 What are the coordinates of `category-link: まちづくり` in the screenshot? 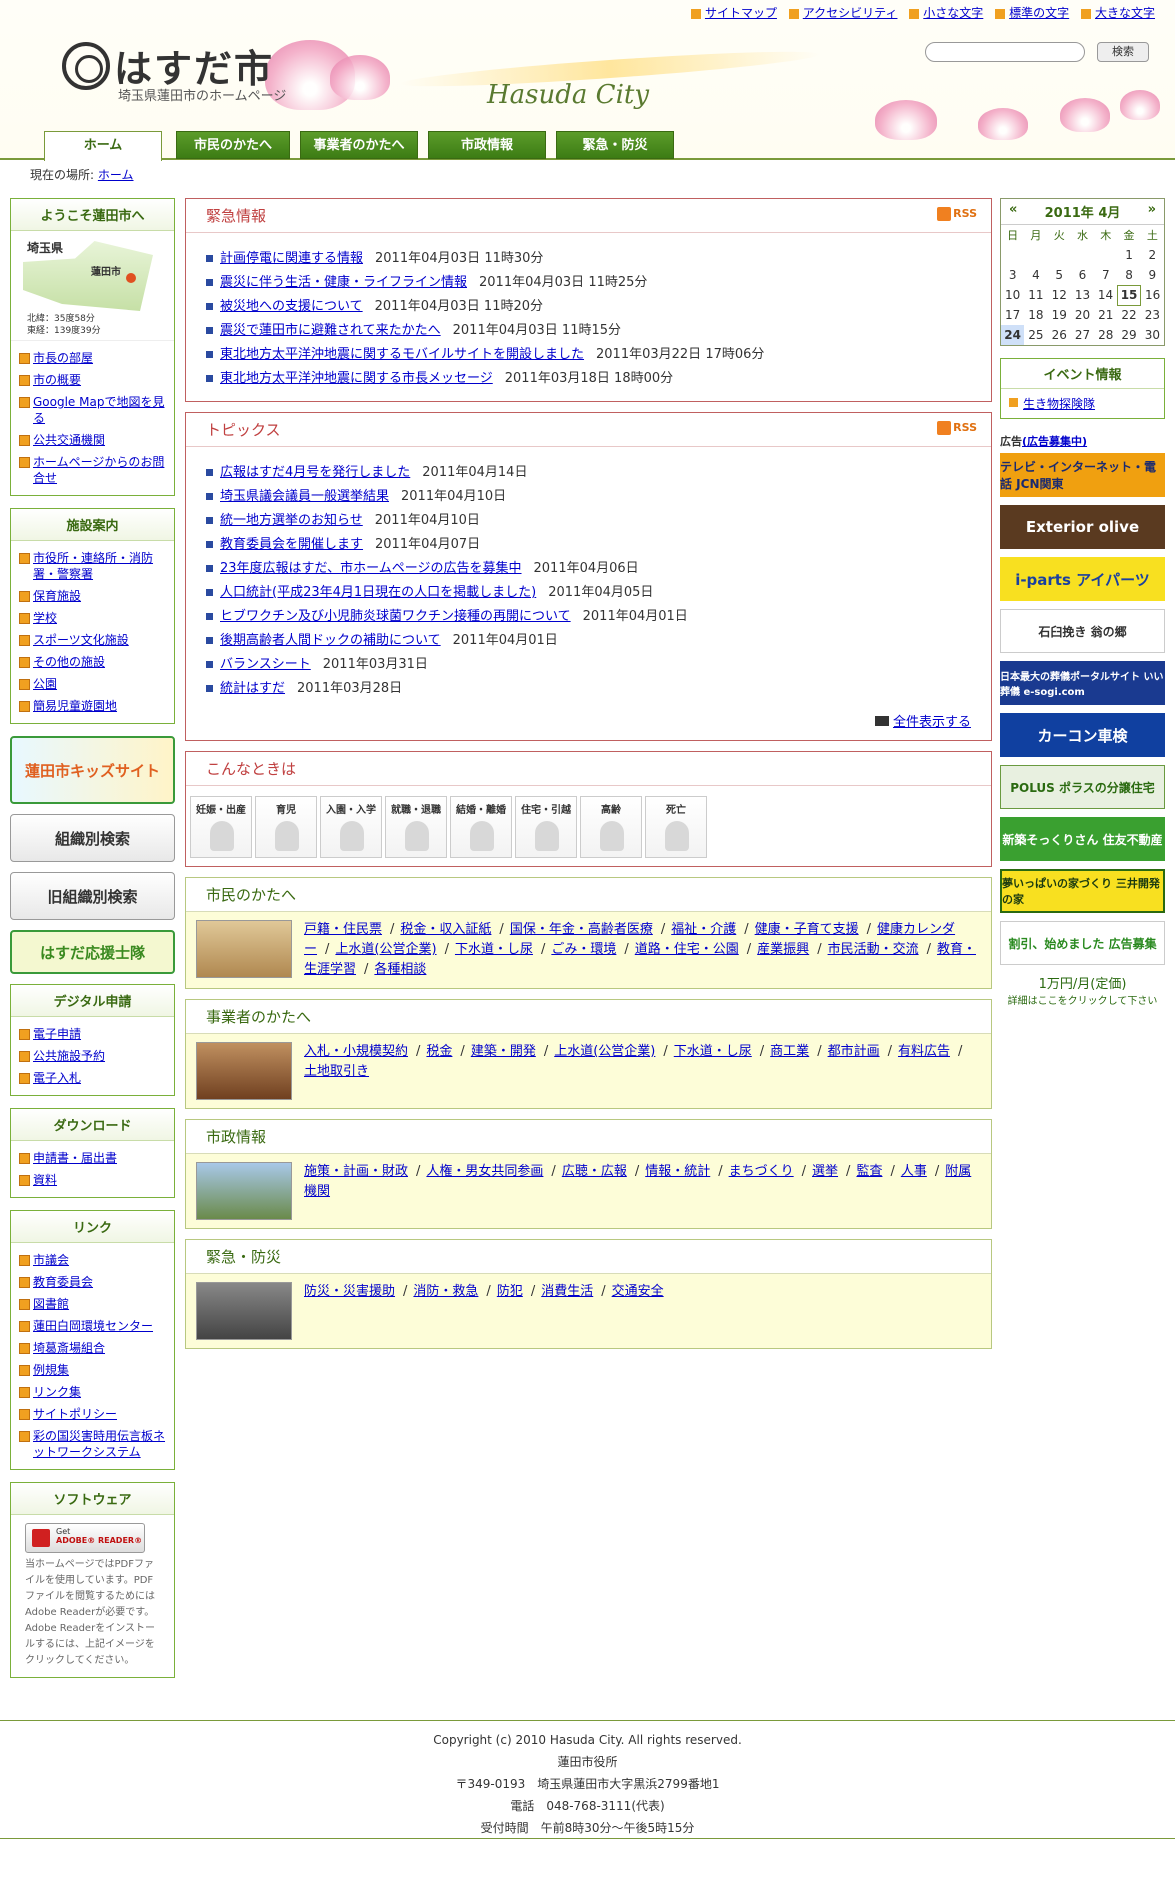 It's located at (761, 1171).